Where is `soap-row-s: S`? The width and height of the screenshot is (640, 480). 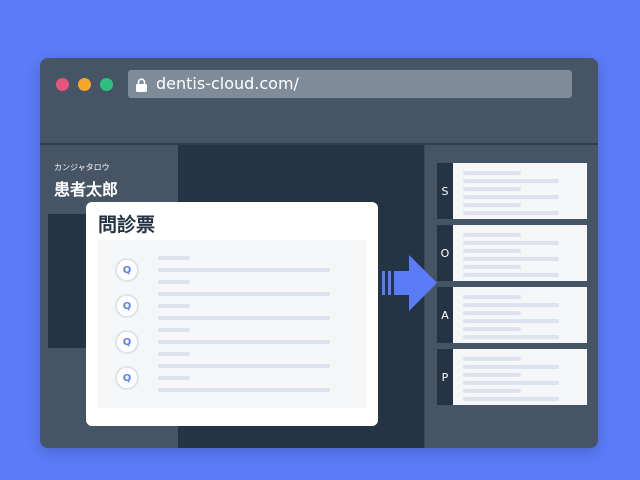
soap-row-s: S is located at coordinates (512, 191).